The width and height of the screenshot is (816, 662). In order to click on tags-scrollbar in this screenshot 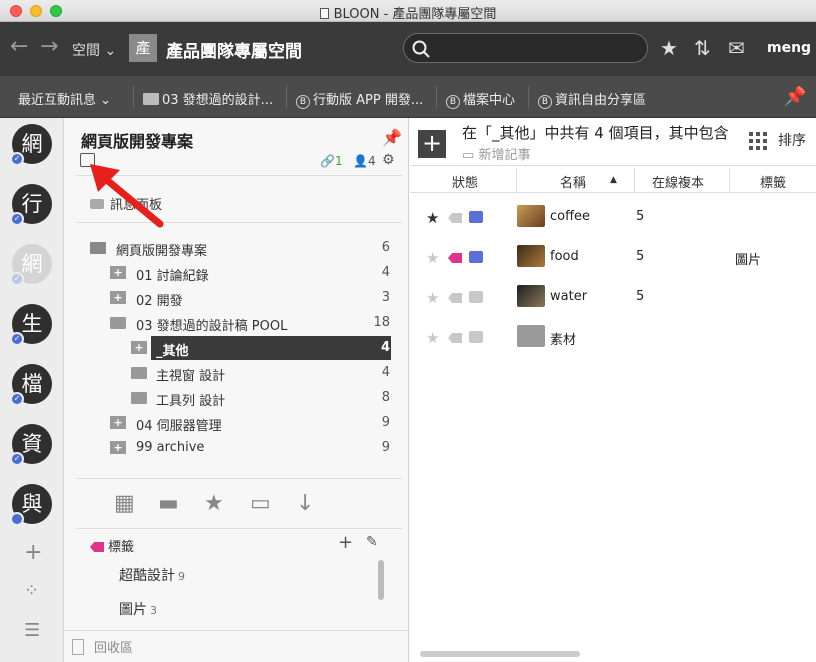, I will do `click(381, 580)`.